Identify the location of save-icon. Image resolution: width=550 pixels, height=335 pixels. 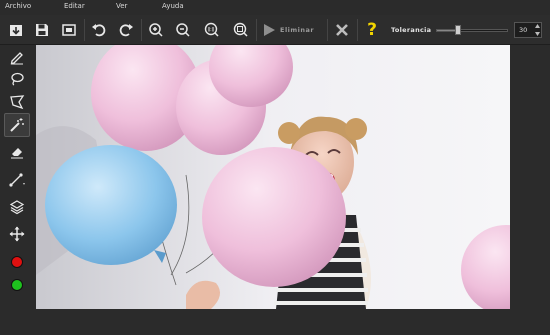
(42, 30).